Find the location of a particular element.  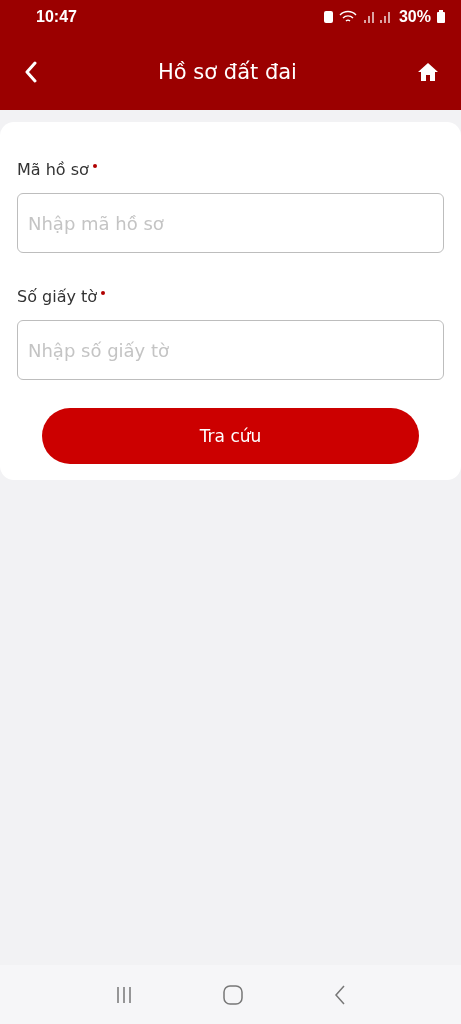

wifi-icon is located at coordinates (347, 16).